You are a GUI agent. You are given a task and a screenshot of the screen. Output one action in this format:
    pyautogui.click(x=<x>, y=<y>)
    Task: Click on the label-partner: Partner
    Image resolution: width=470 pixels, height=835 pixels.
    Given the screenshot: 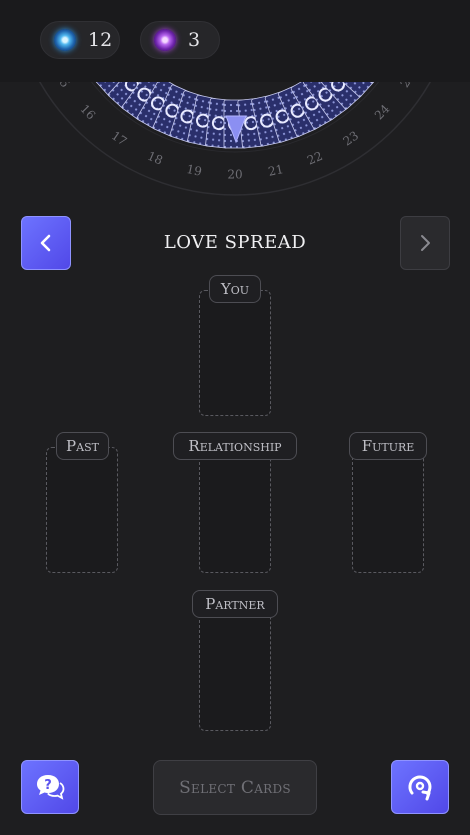 What is the action you would take?
    pyautogui.click(x=235, y=604)
    